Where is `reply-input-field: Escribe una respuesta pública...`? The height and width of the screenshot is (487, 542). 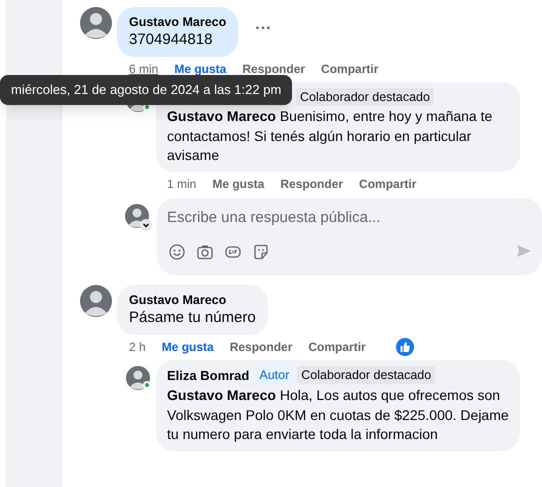
reply-input-field: Escribe una respuesta pública... is located at coordinates (317, 217).